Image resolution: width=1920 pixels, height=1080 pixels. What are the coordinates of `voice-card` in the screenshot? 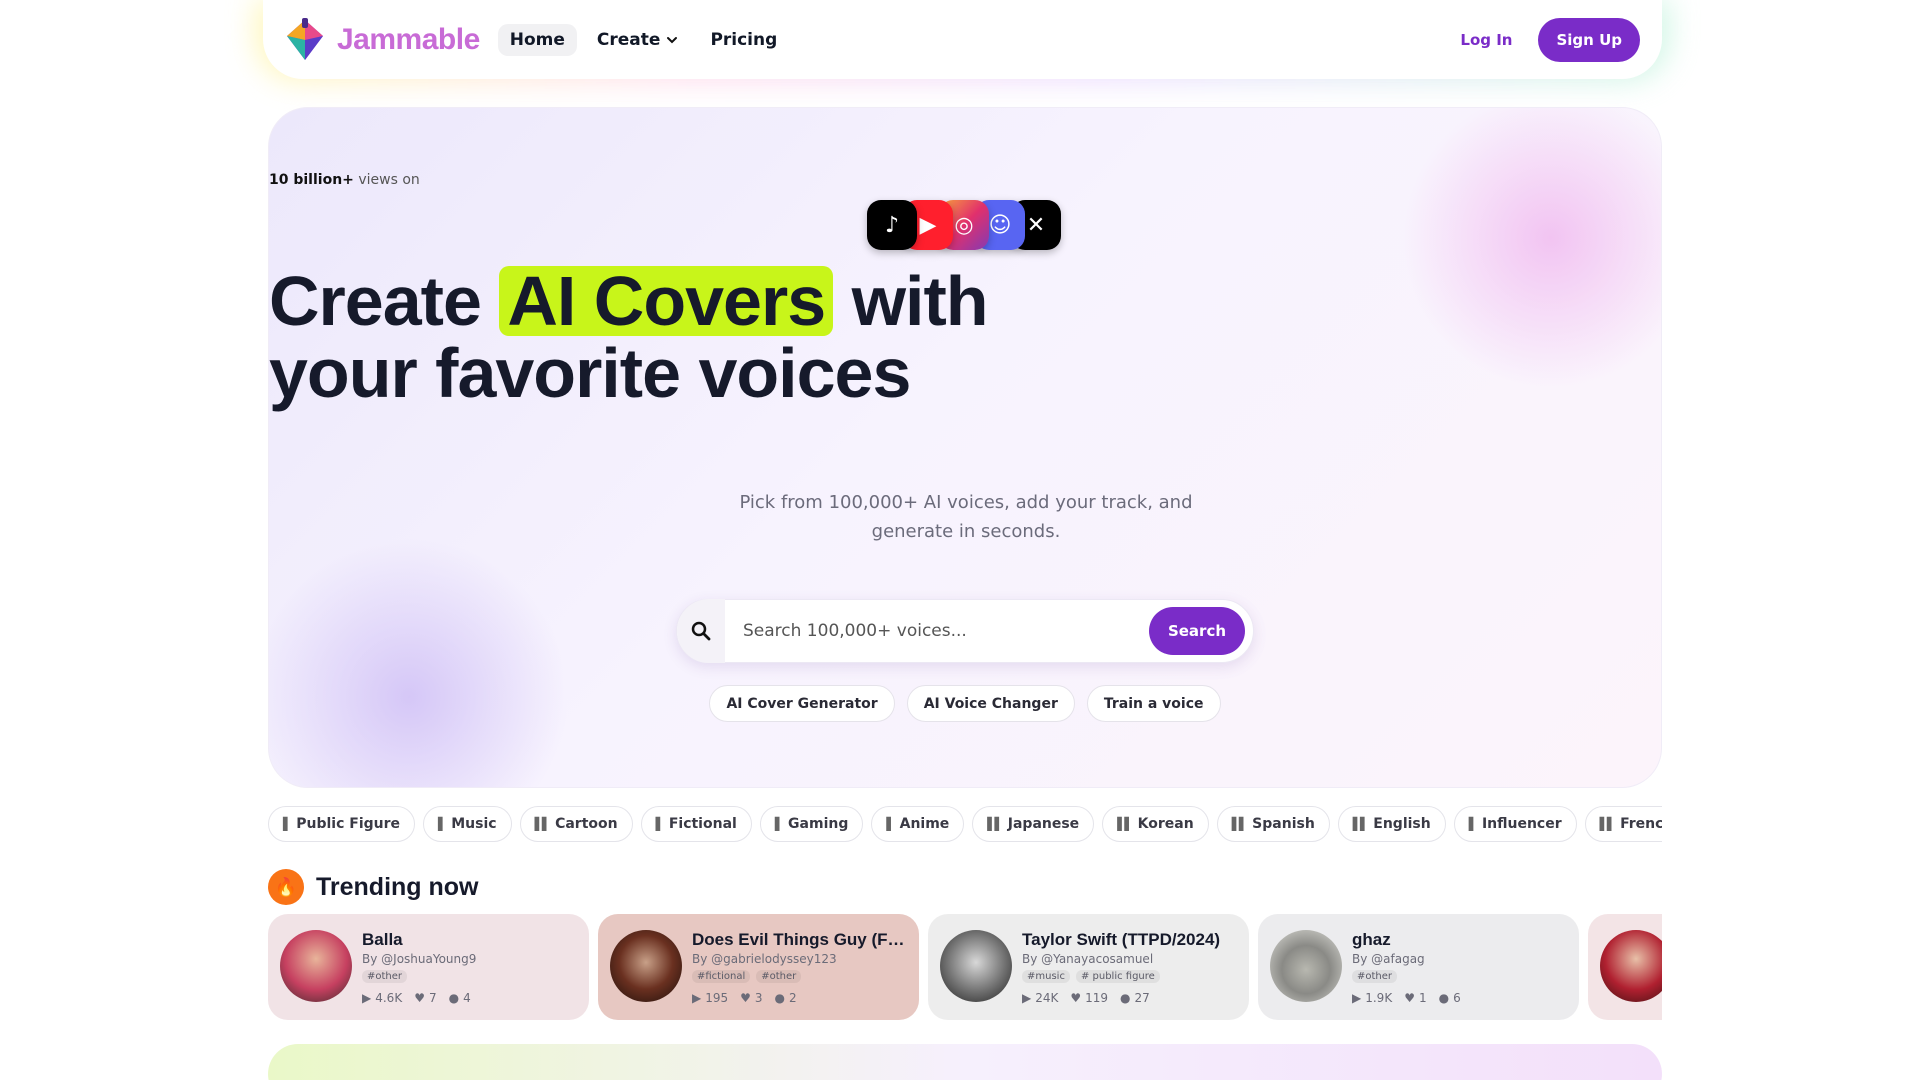 It's located at (1625, 967).